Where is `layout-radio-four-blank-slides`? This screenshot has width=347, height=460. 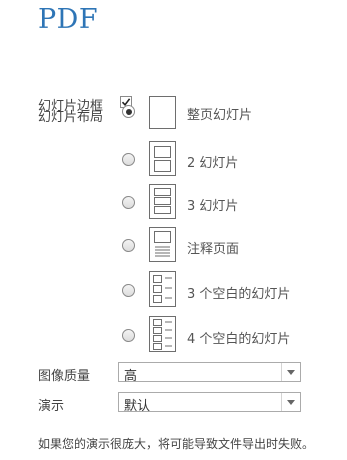 layout-radio-four-blank-slides is located at coordinates (128, 335).